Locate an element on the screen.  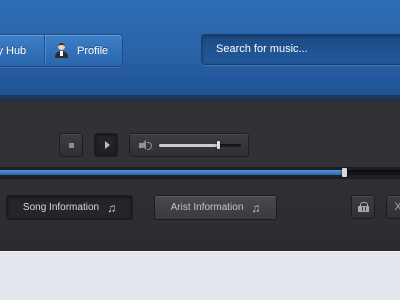
nav-item-profile-label: Profile is located at coordinates (93, 50).